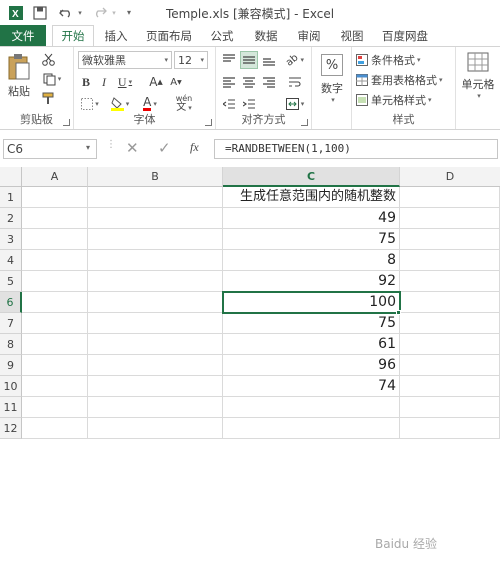 Image resolution: width=500 pixels, height=565 pixels. I want to click on clipboard-launcher-icon, so click(66, 122).